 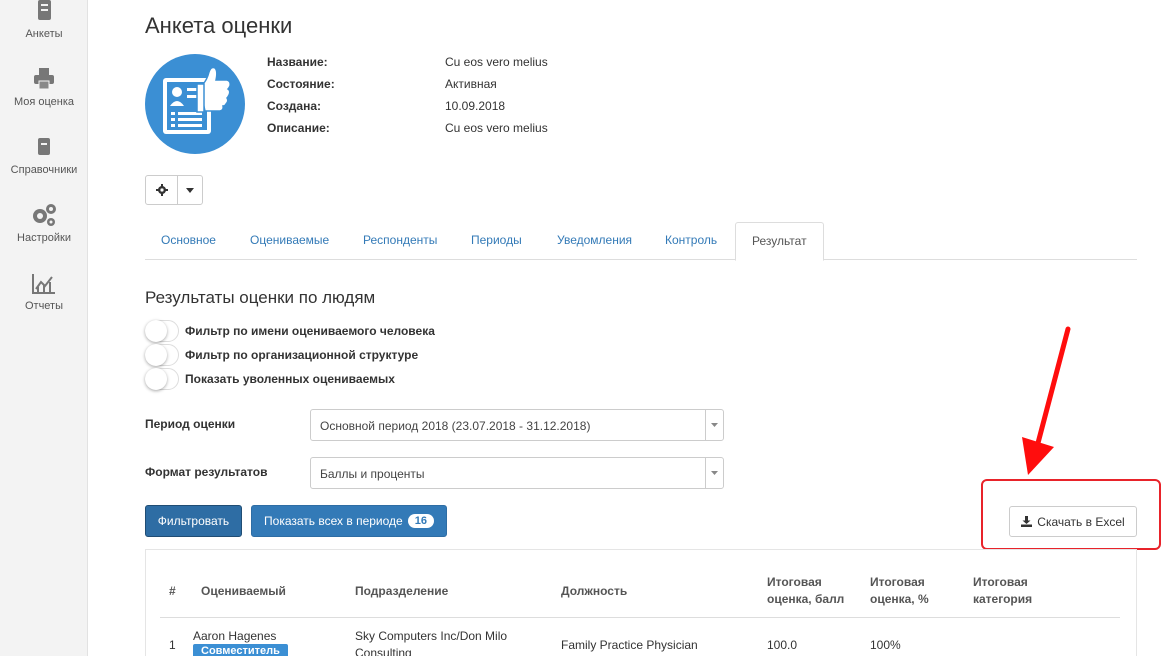 I want to click on sidebar-item-label: Справочники, so click(x=44, y=170).